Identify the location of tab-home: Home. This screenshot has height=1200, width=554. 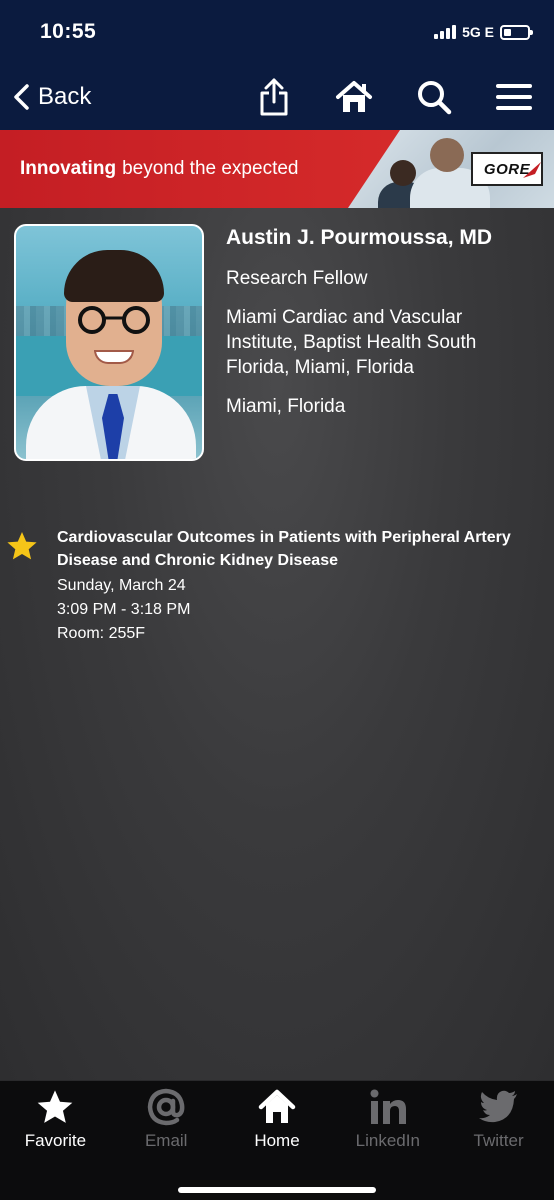
(277, 1121).